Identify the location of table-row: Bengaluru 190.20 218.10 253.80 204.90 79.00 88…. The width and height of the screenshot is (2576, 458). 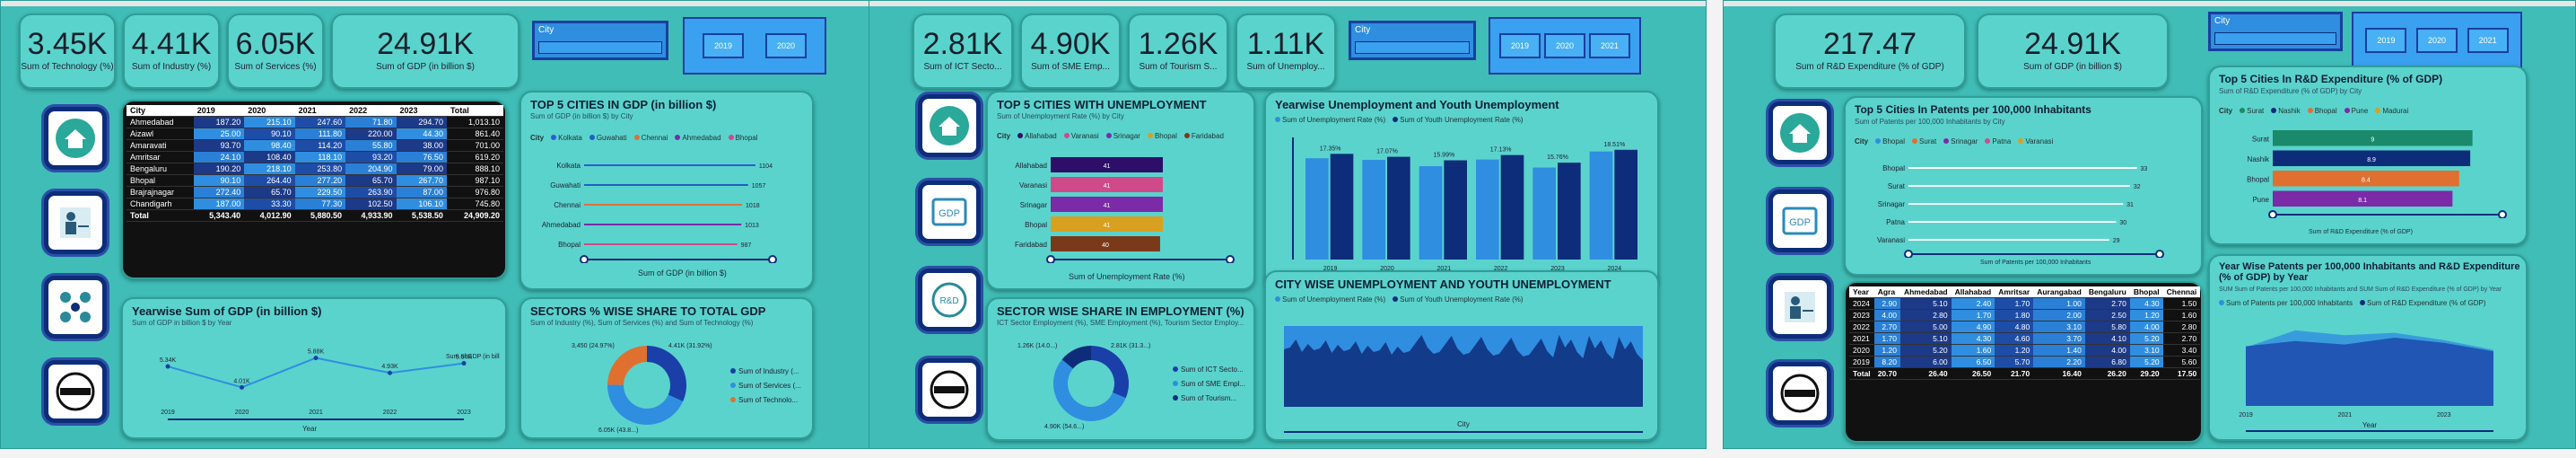
(315, 169).